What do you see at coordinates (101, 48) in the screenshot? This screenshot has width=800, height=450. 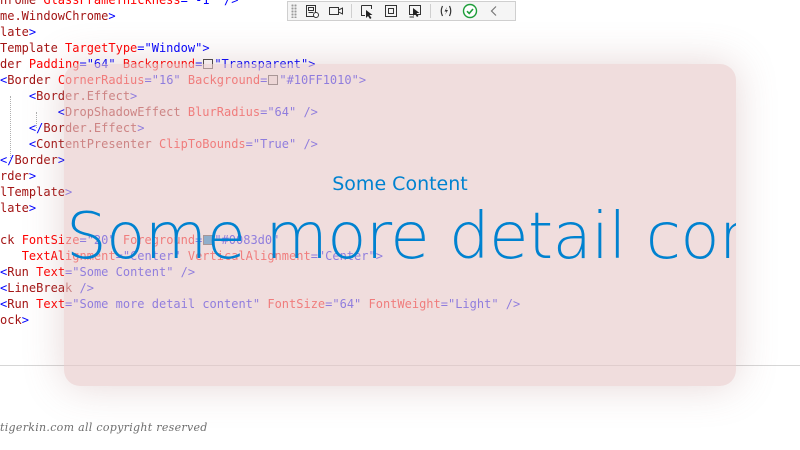 I see `code-token: TargetType` at bounding box center [101, 48].